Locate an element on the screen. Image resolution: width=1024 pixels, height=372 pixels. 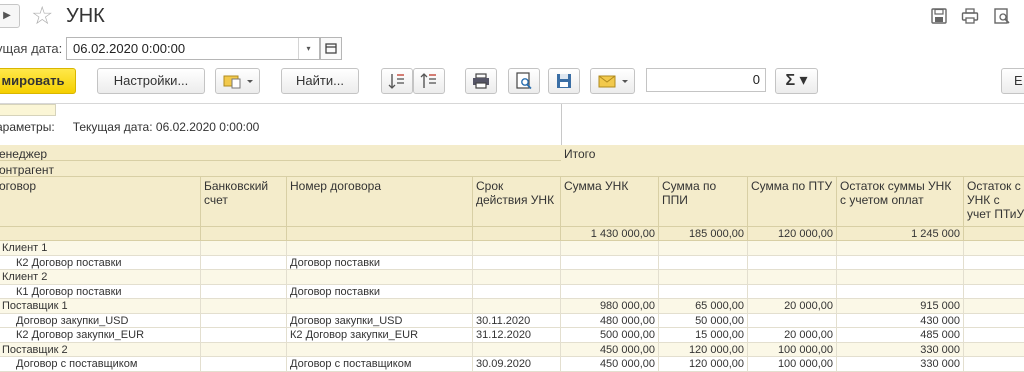
date-field: 06.02.2020 0:00:00 is located at coordinates (193, 48).